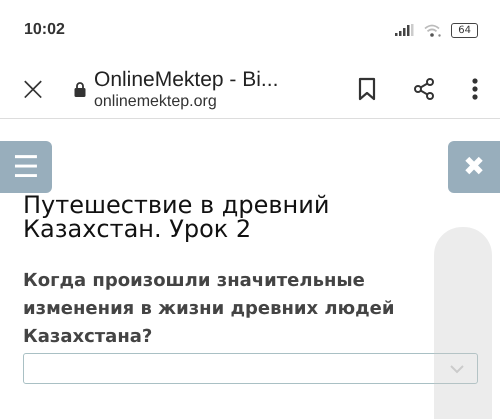  What do you see at coordinates (176, 217) in the screenshot?
I see `lesson-title: Путешествие в древний Казахстан. Урок 2` at bounding box center [176, 217].